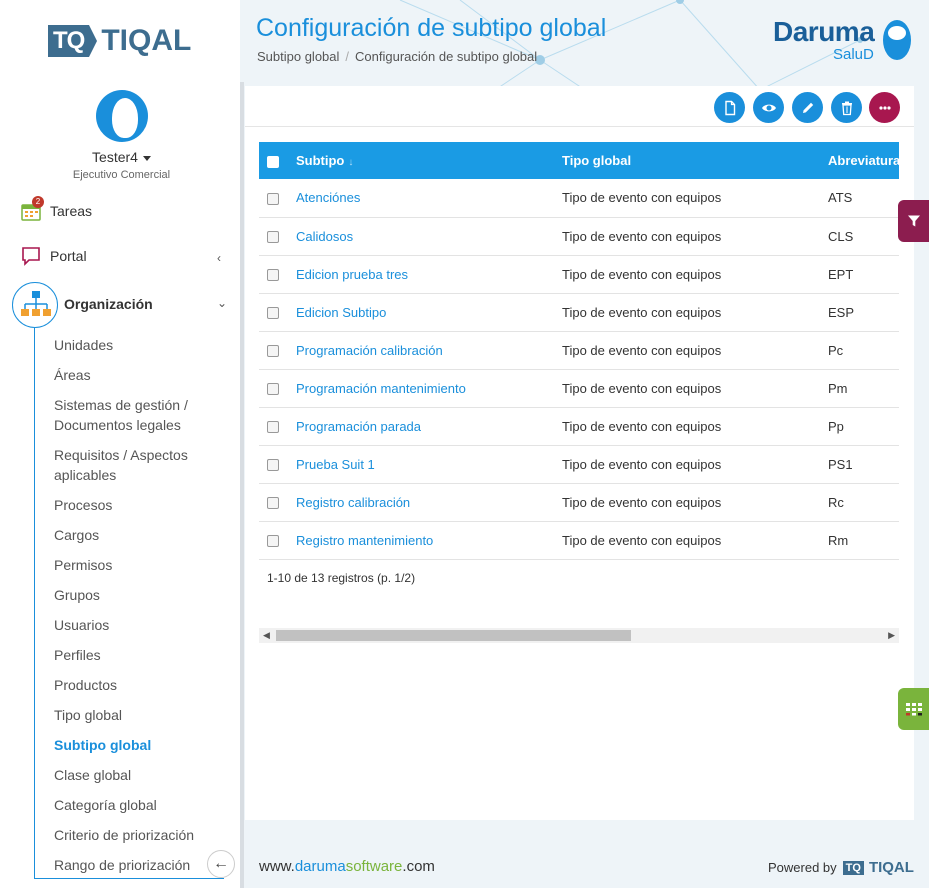 The width and height of the screenshot is (929, 888). What do you see at coordinates (139, 715) in the screenshot?
I see `sidebar-item-tipo-global: Tipo global` at bounding box center [139, 715].